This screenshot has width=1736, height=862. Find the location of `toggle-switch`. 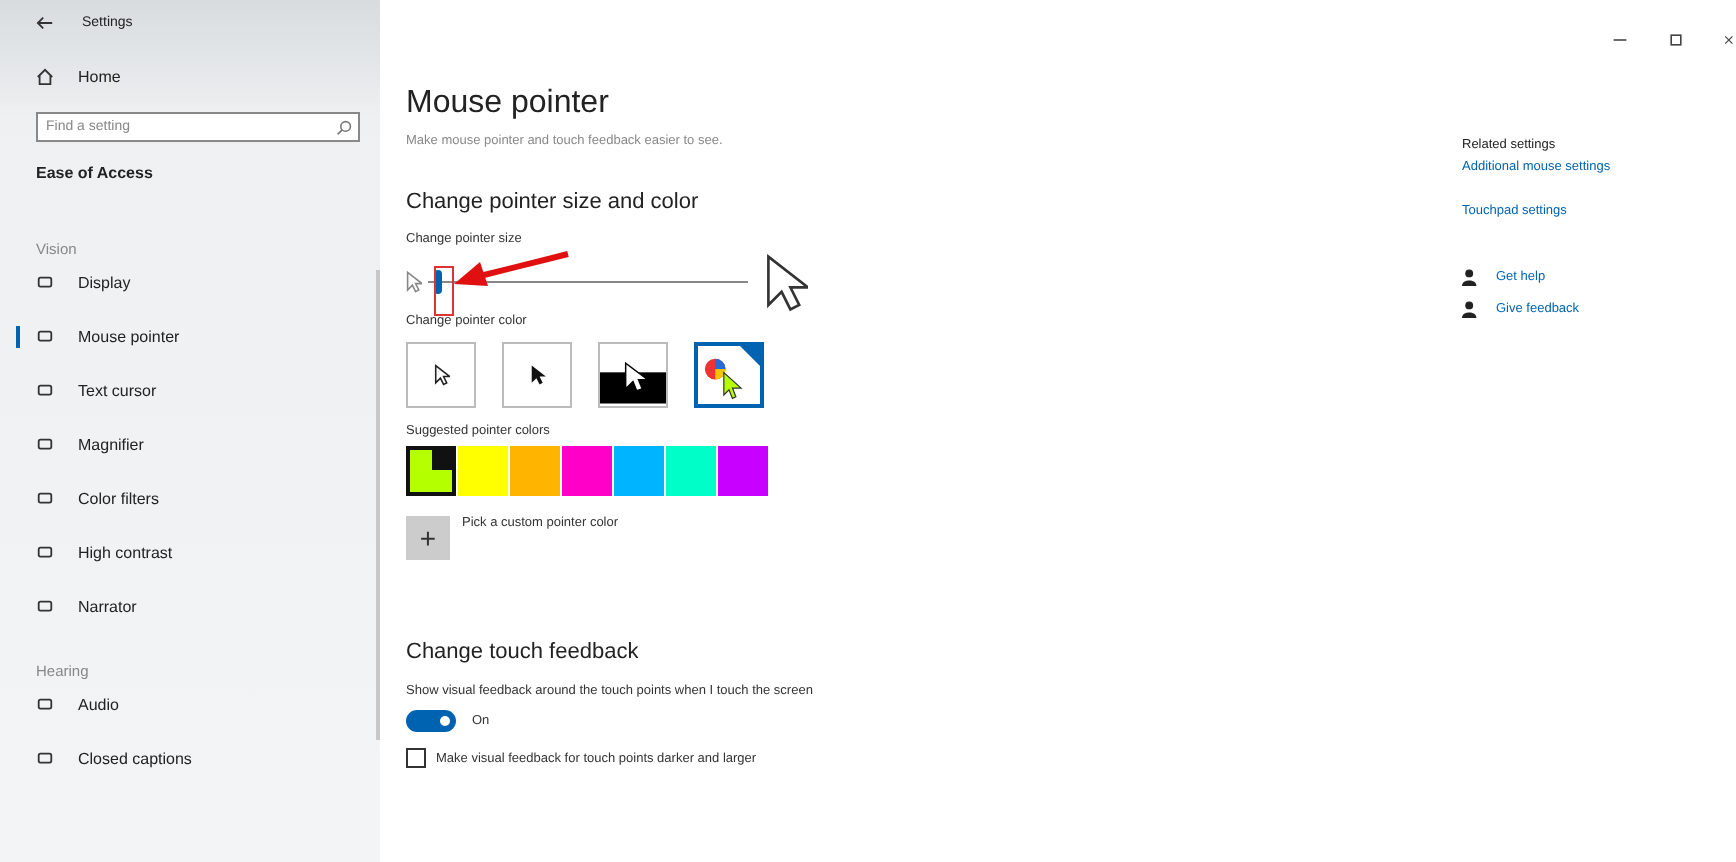

toggle-switch is located at coordinates (431, 721).